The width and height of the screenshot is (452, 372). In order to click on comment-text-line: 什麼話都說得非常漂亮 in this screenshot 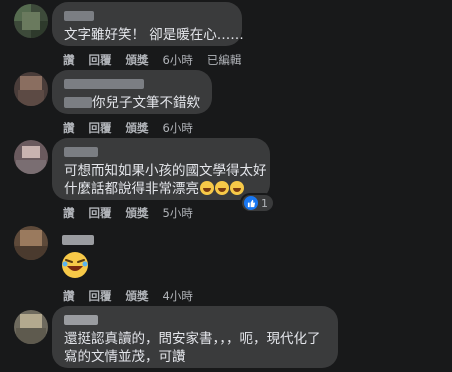, I will do `click(131, 189)`.